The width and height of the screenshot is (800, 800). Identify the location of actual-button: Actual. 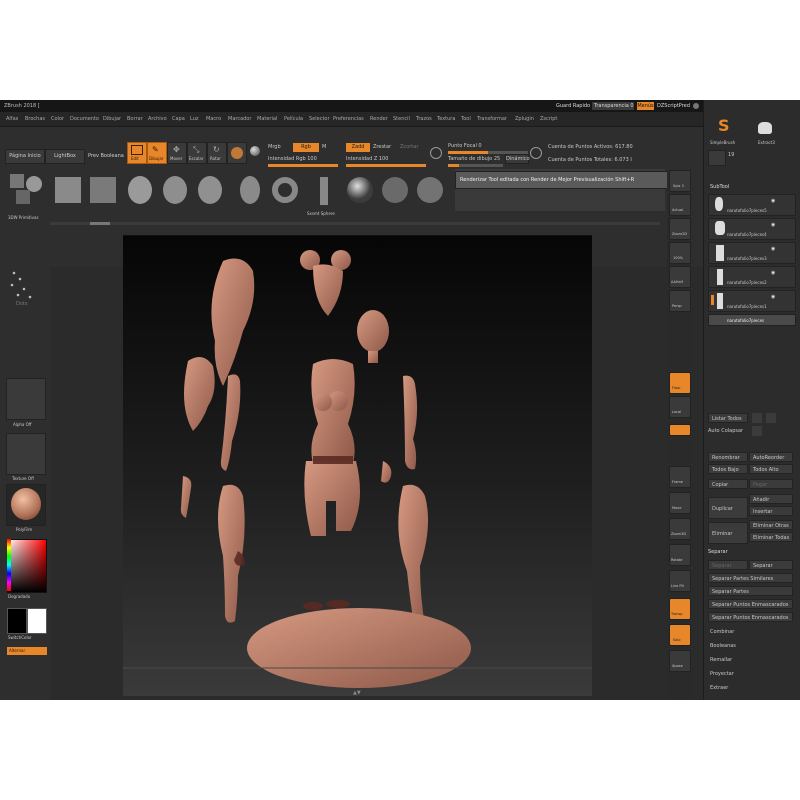
(680, 205).